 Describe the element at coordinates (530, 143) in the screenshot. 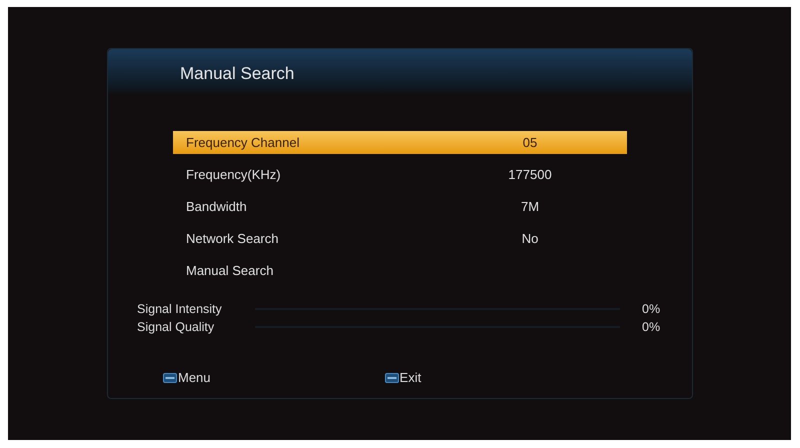

I see `menu-value: 05` at that location.